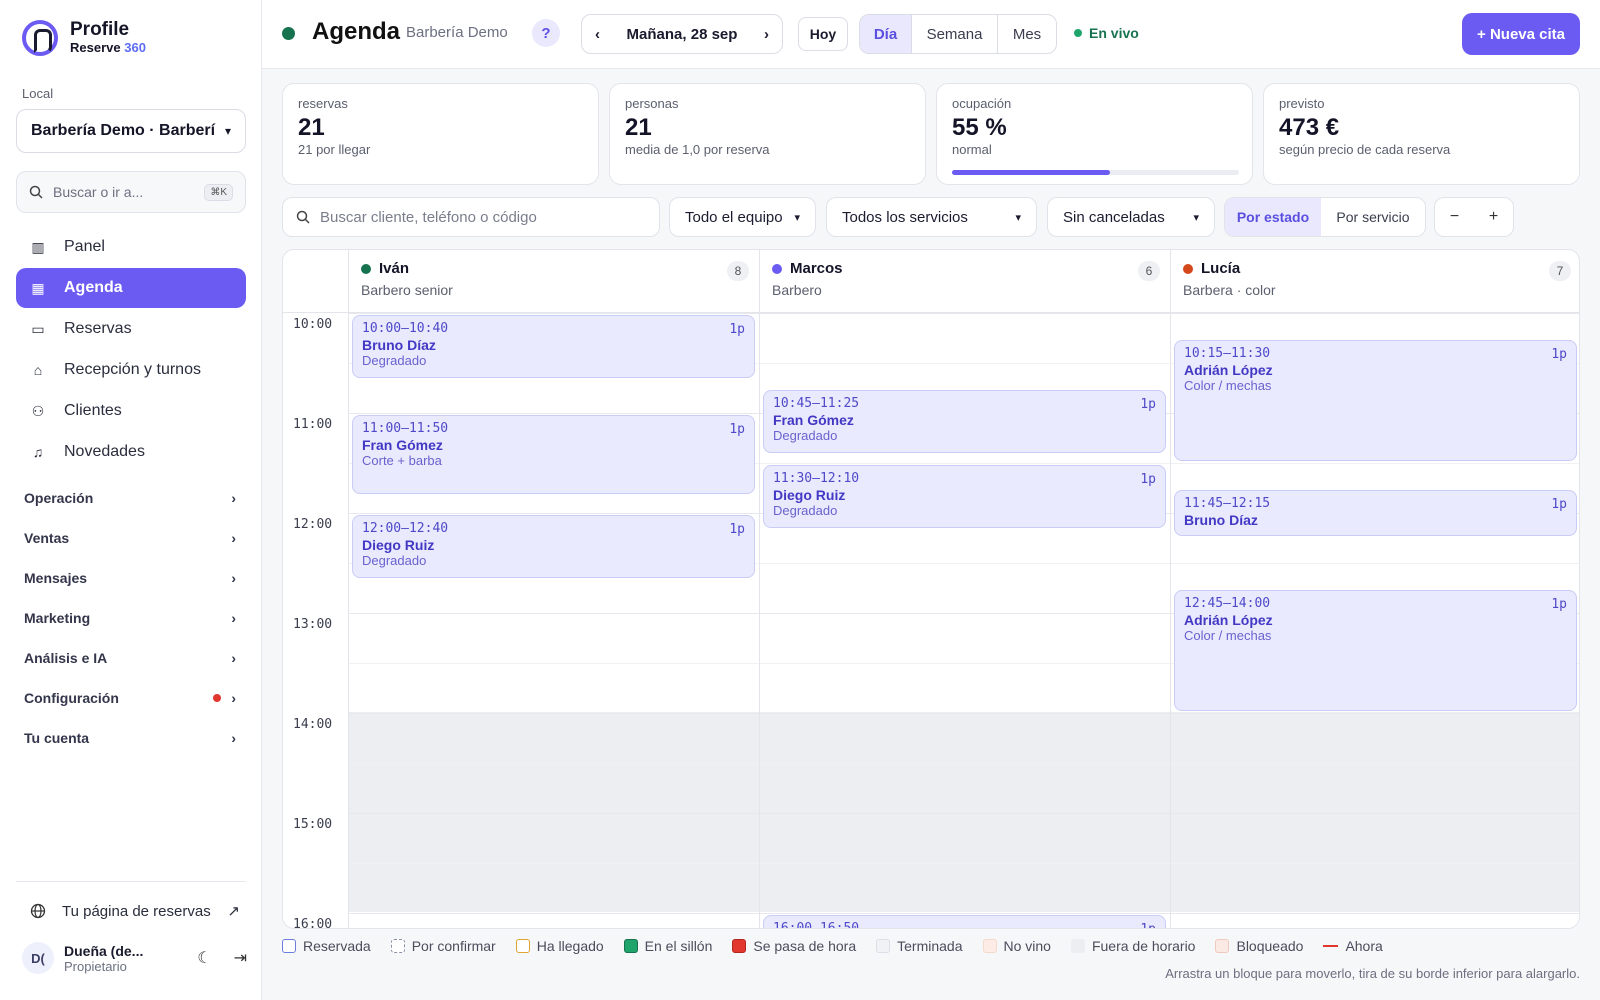  I want to click on appointment-block: 12:00–12:40 1p Diego Ruiz Degradado, so click(553, 546).